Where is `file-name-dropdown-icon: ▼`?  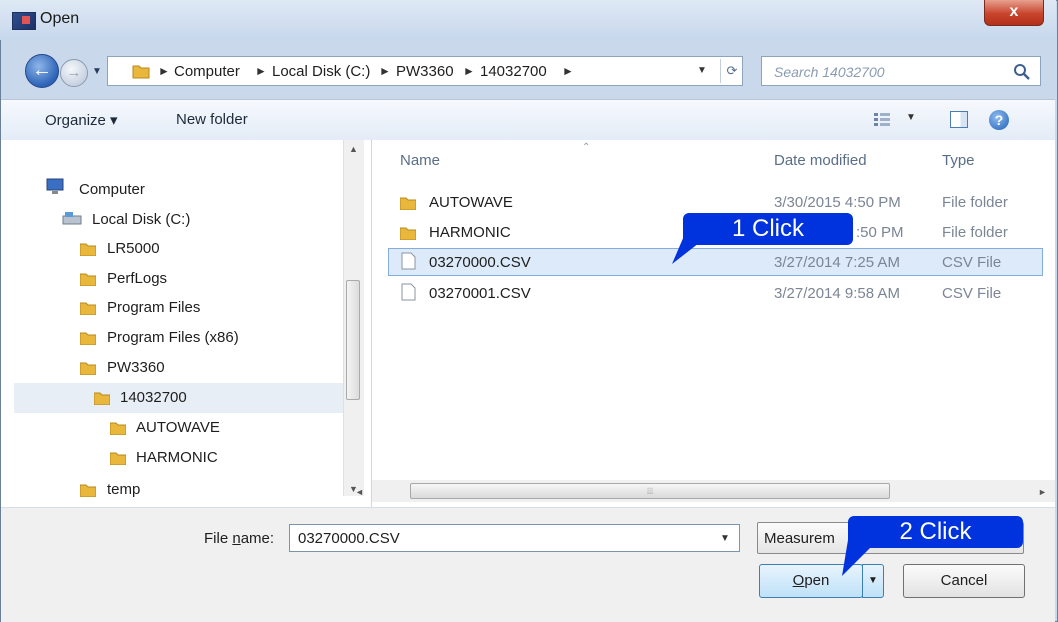 file-name-dropdown-icon: ▼ is located at coordinates (725, 538).